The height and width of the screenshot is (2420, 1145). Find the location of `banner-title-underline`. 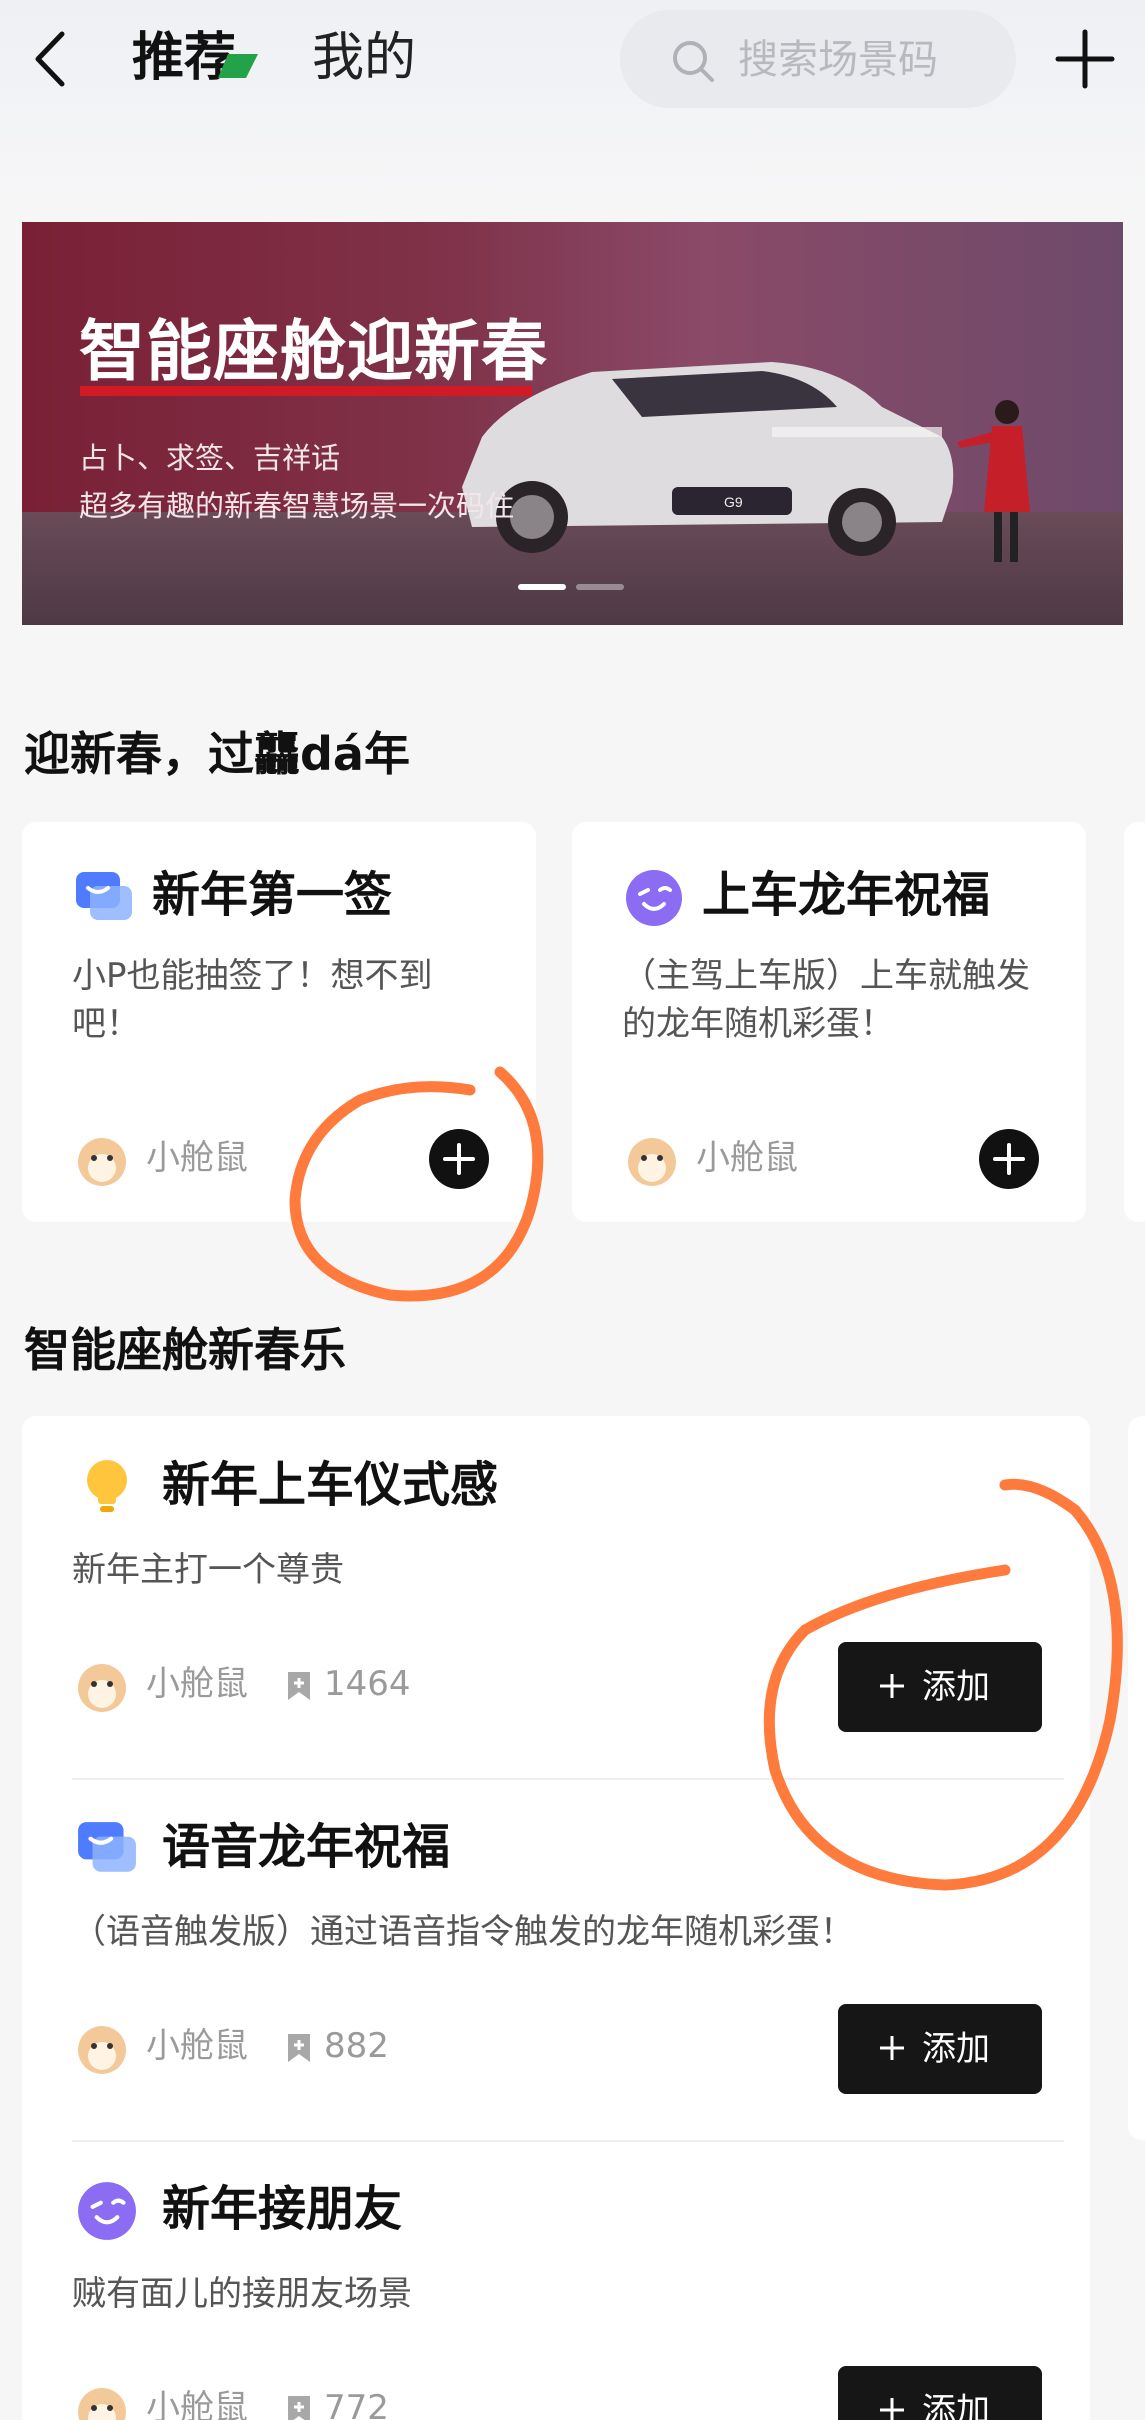

banner-title-underline is located at coordinates (306, 391).